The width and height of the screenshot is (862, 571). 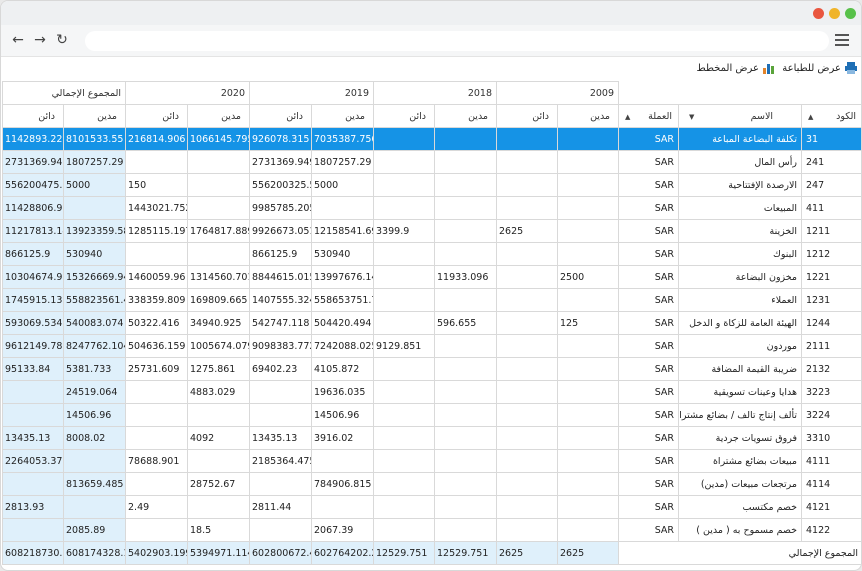 What do you see at coordinates (834, 13) in the screenshot?
I see `minimize-window-button` at bounding box center [834, 13].